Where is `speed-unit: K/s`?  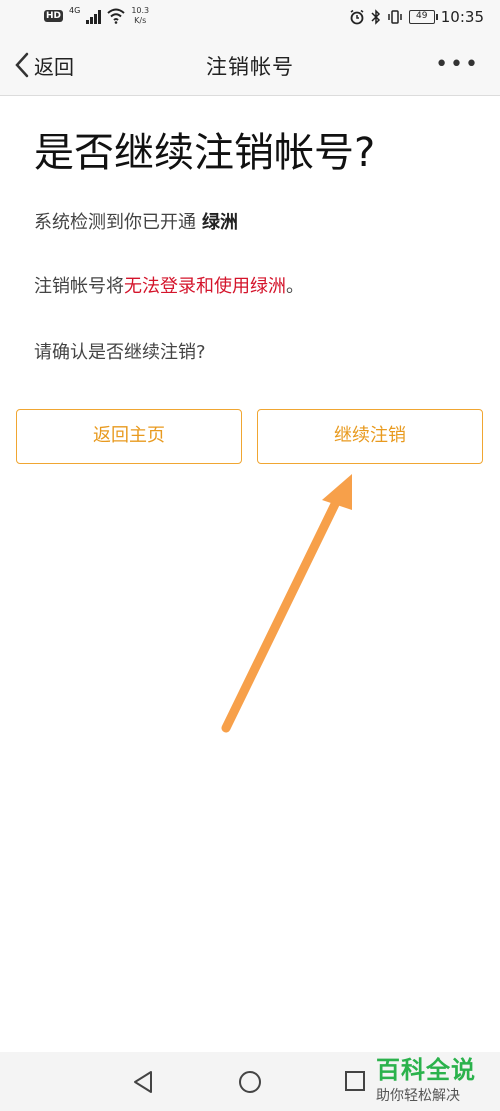
speed-unit: K/s is located at coordinates (140, 20).